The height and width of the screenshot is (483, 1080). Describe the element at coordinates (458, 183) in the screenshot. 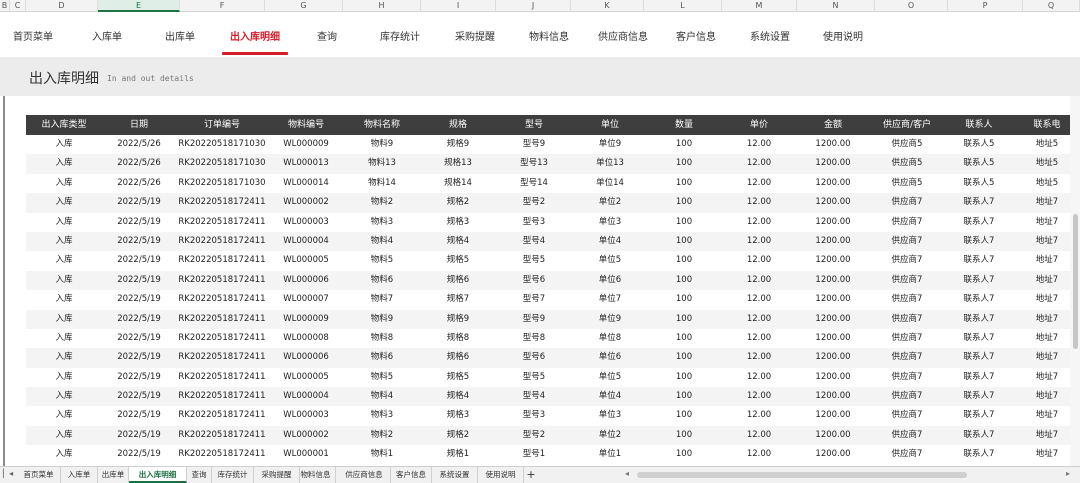

I see `table-cell: 规格14` at that location.